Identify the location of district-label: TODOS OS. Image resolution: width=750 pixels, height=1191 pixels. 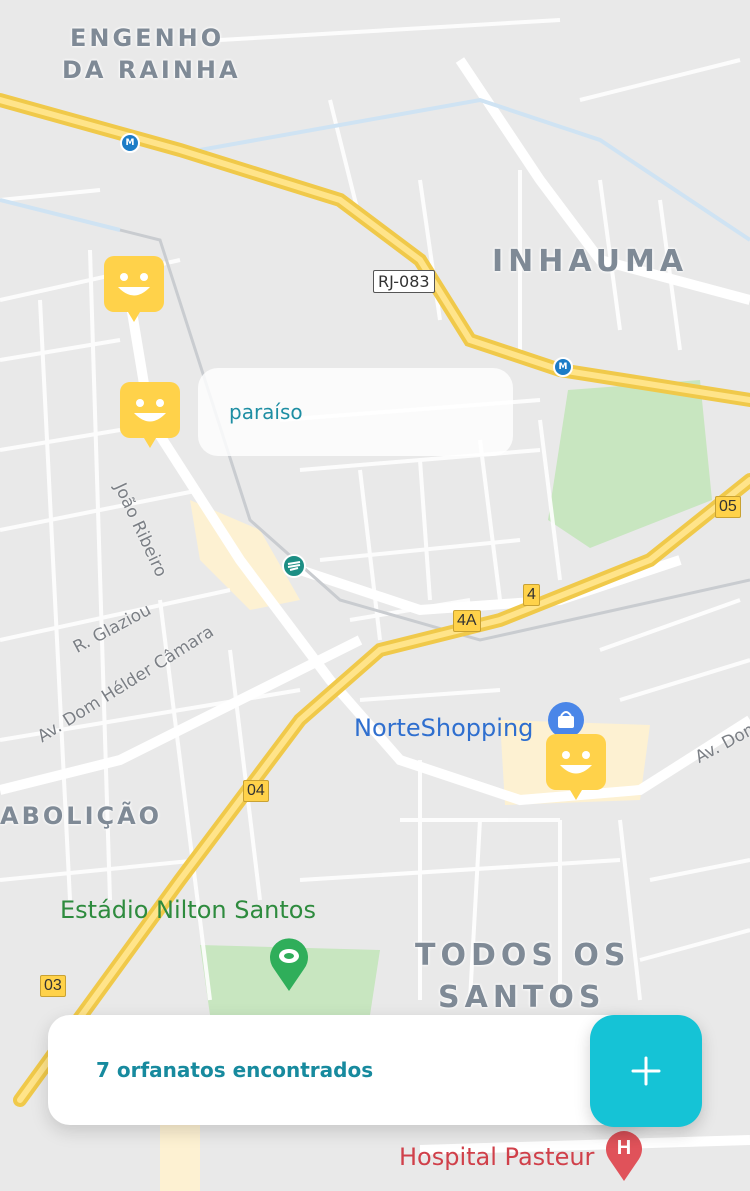
(523, 955).